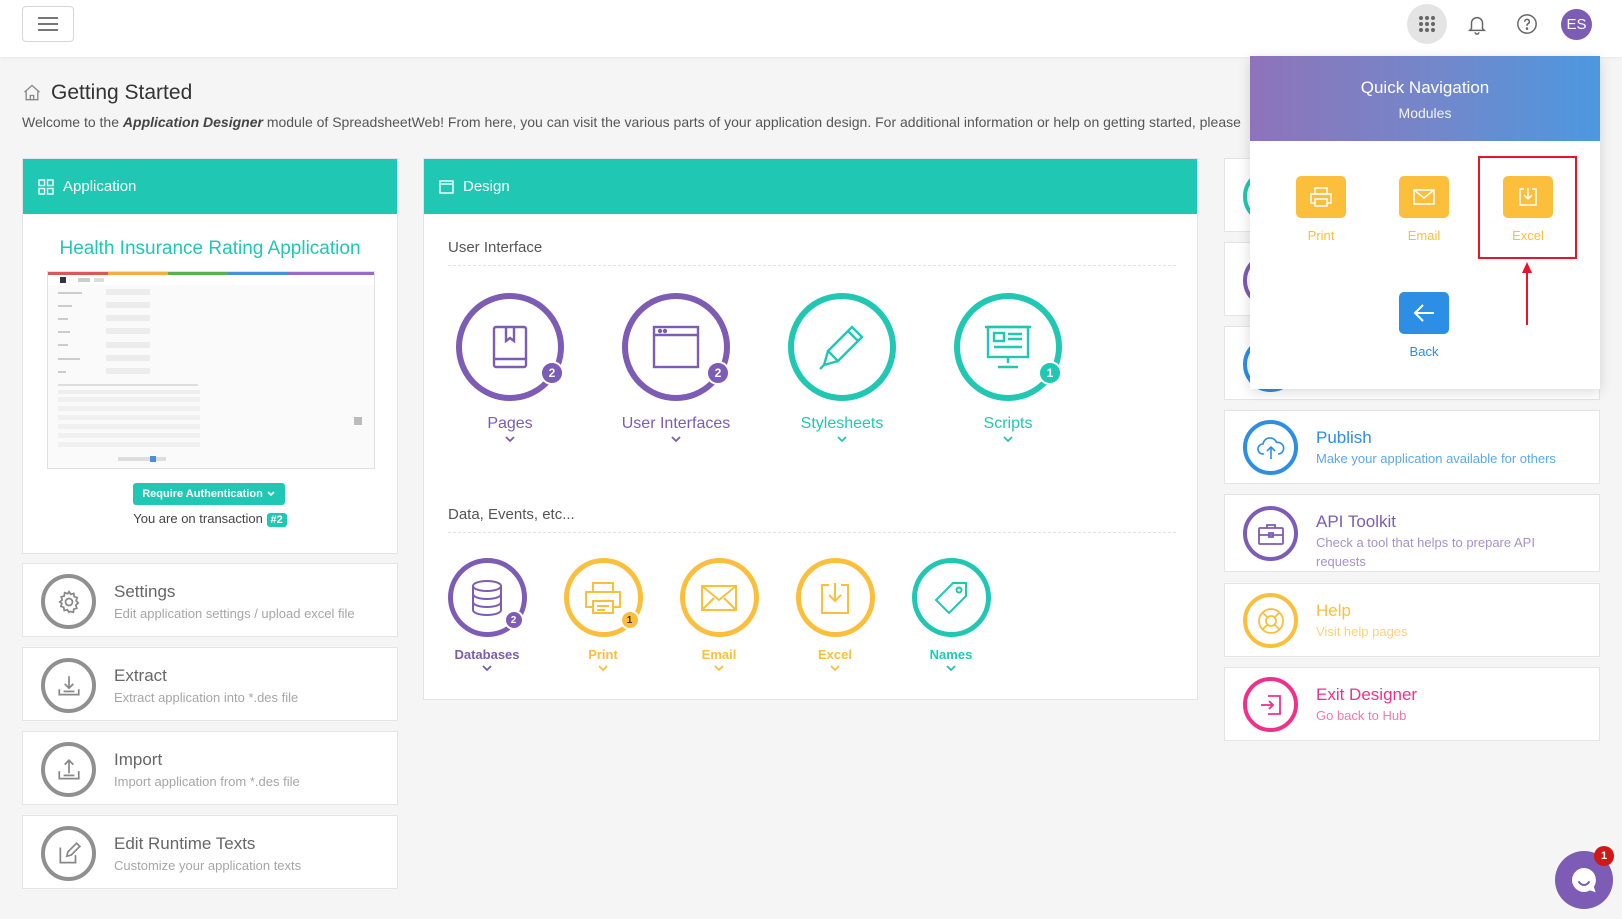 Image resolution: width=1622 pixels, height=919 pixels. What do you see at coordinates (1576, 24) in the screenshot?
I see `user-avatar: ES` at bounding box center [1576, 24].